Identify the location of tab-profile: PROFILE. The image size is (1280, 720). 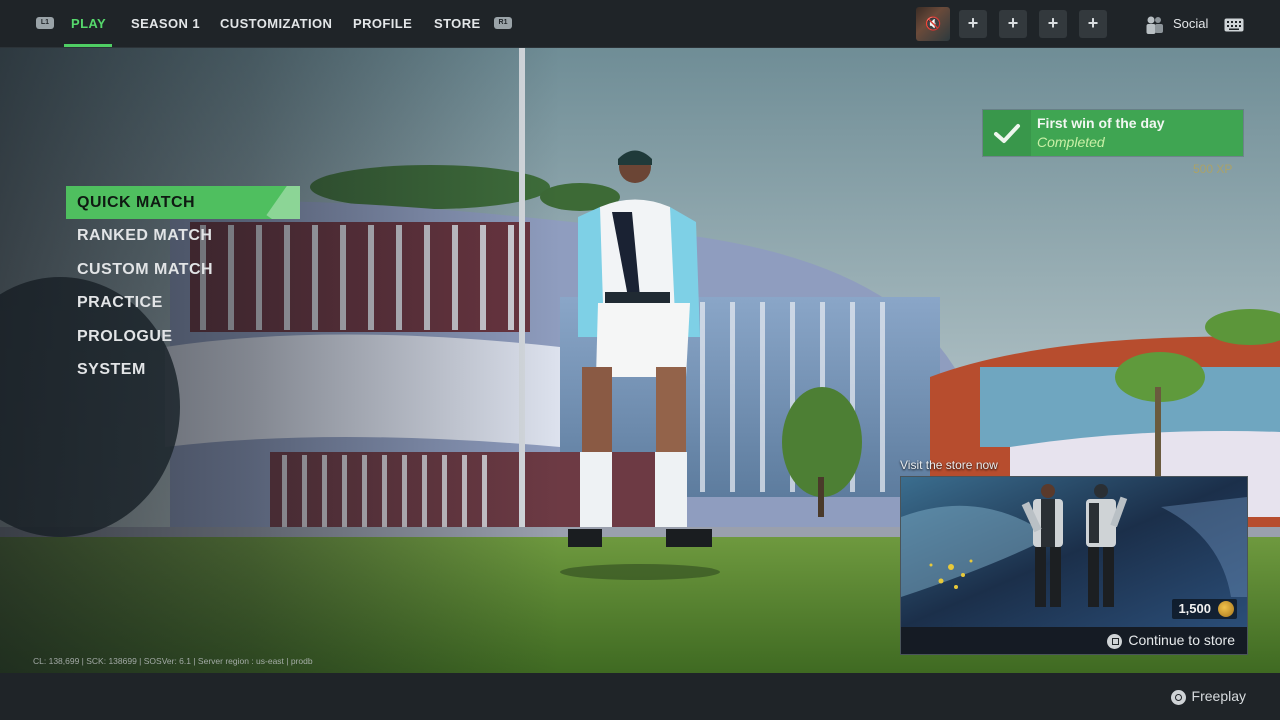
(382, 23).